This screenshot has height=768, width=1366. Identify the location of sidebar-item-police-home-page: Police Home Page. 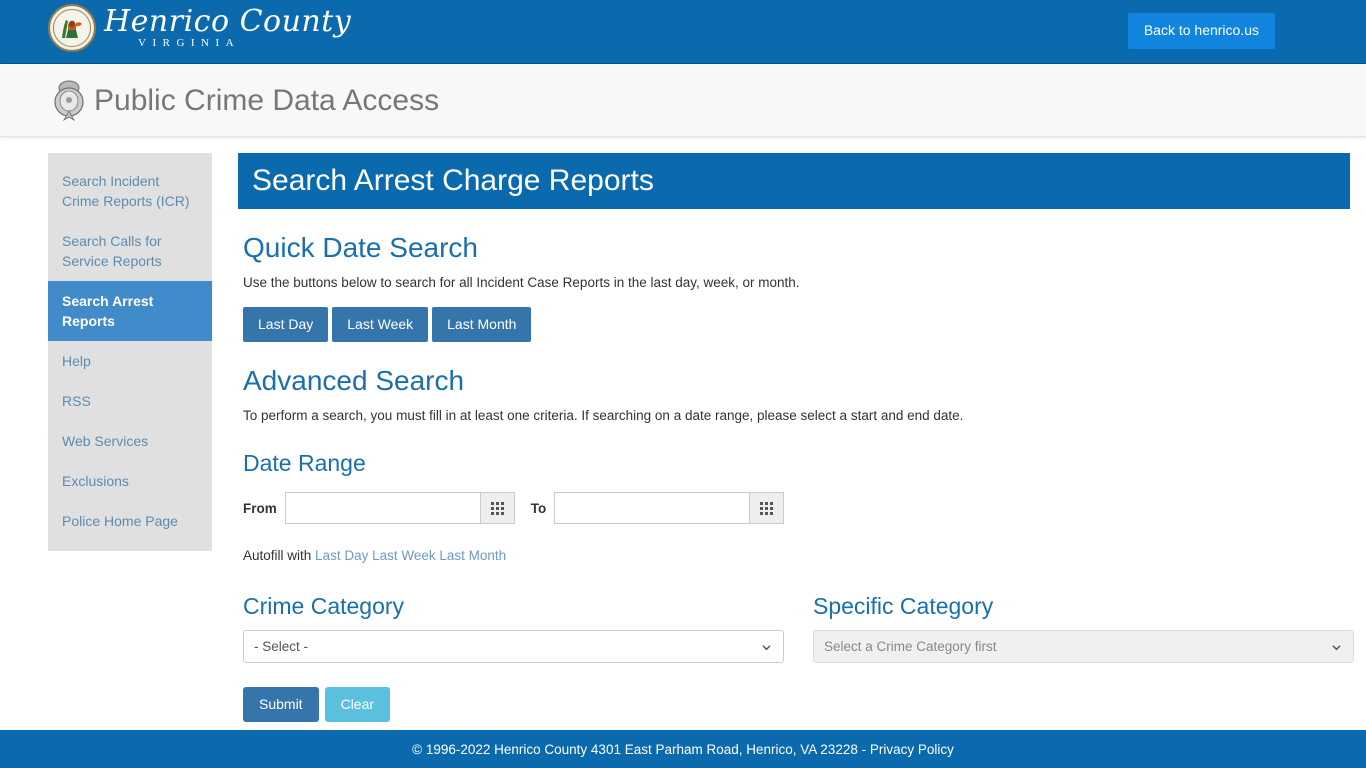
(130, 521).